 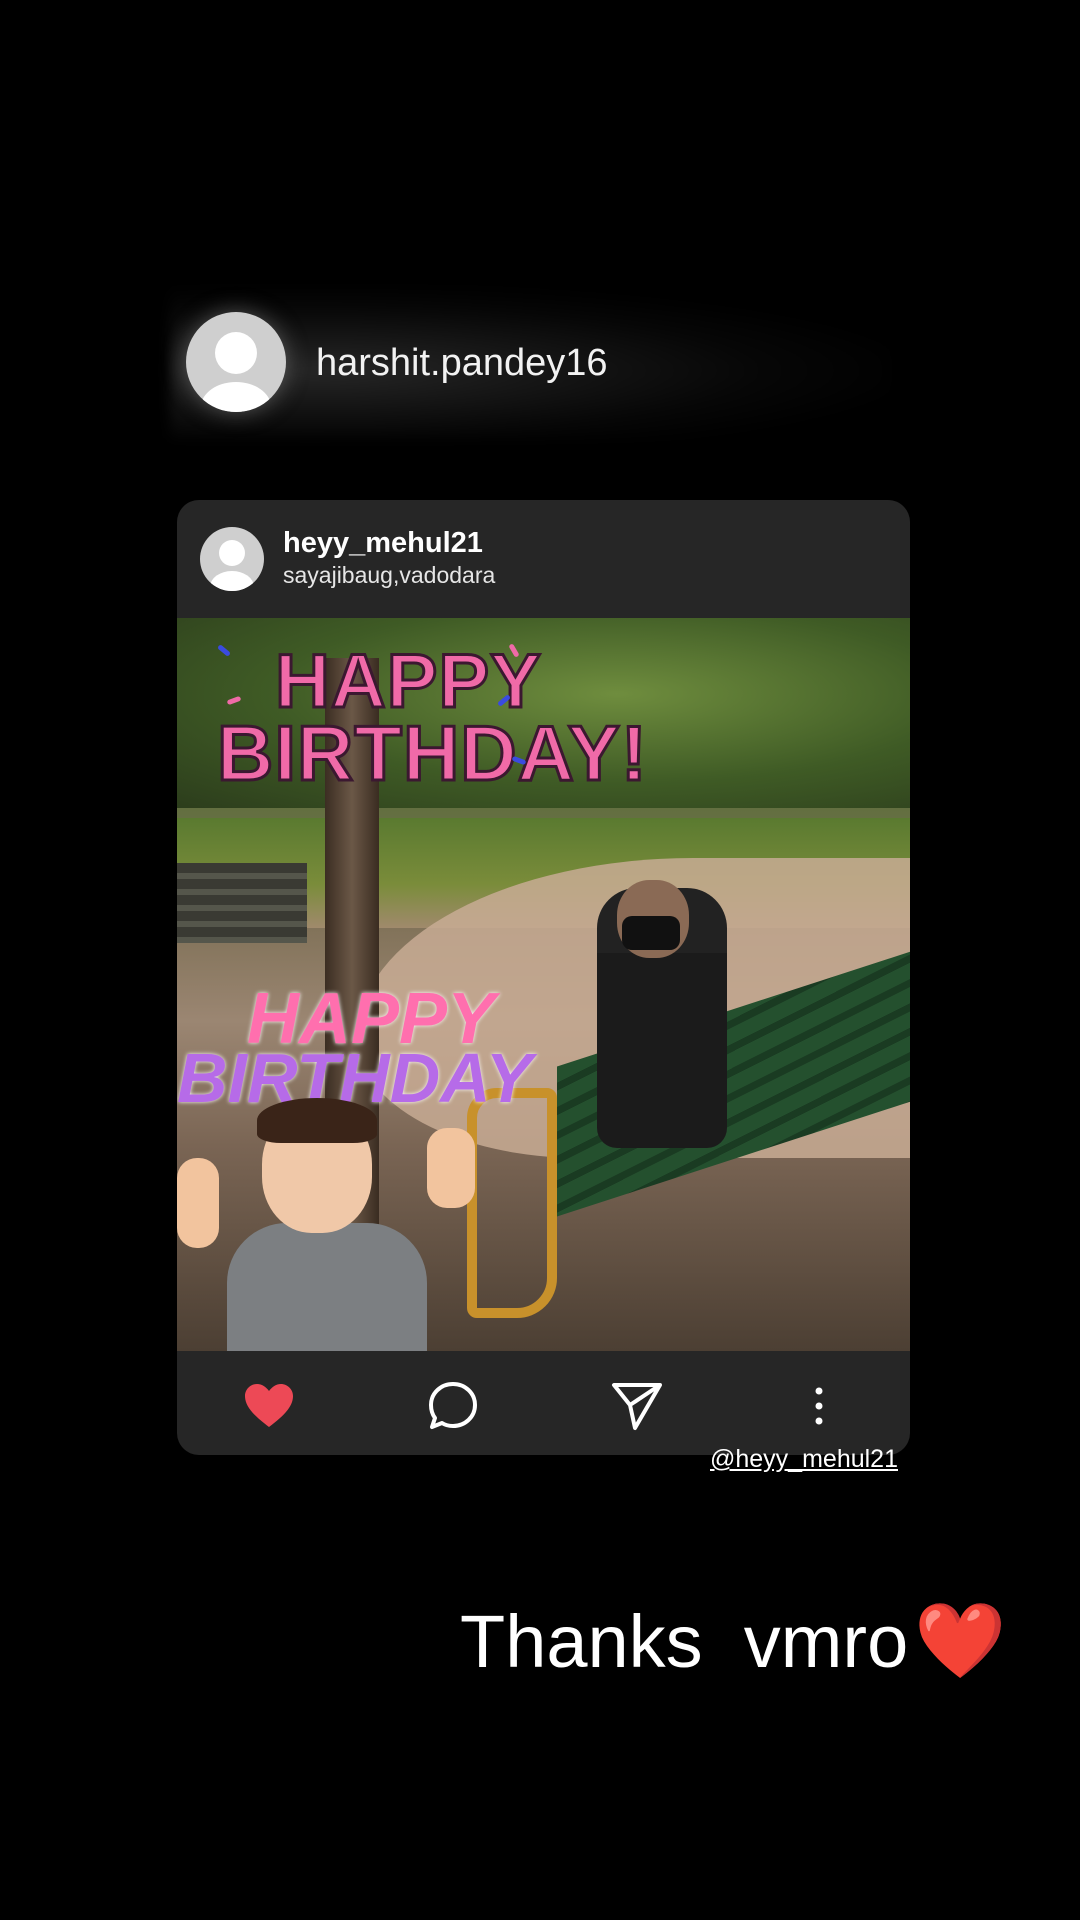 What do you see at coordinates (383, 543) in the screenshot?
I see `post-username: heyy_mehul21` at bounding box center [383, 543].